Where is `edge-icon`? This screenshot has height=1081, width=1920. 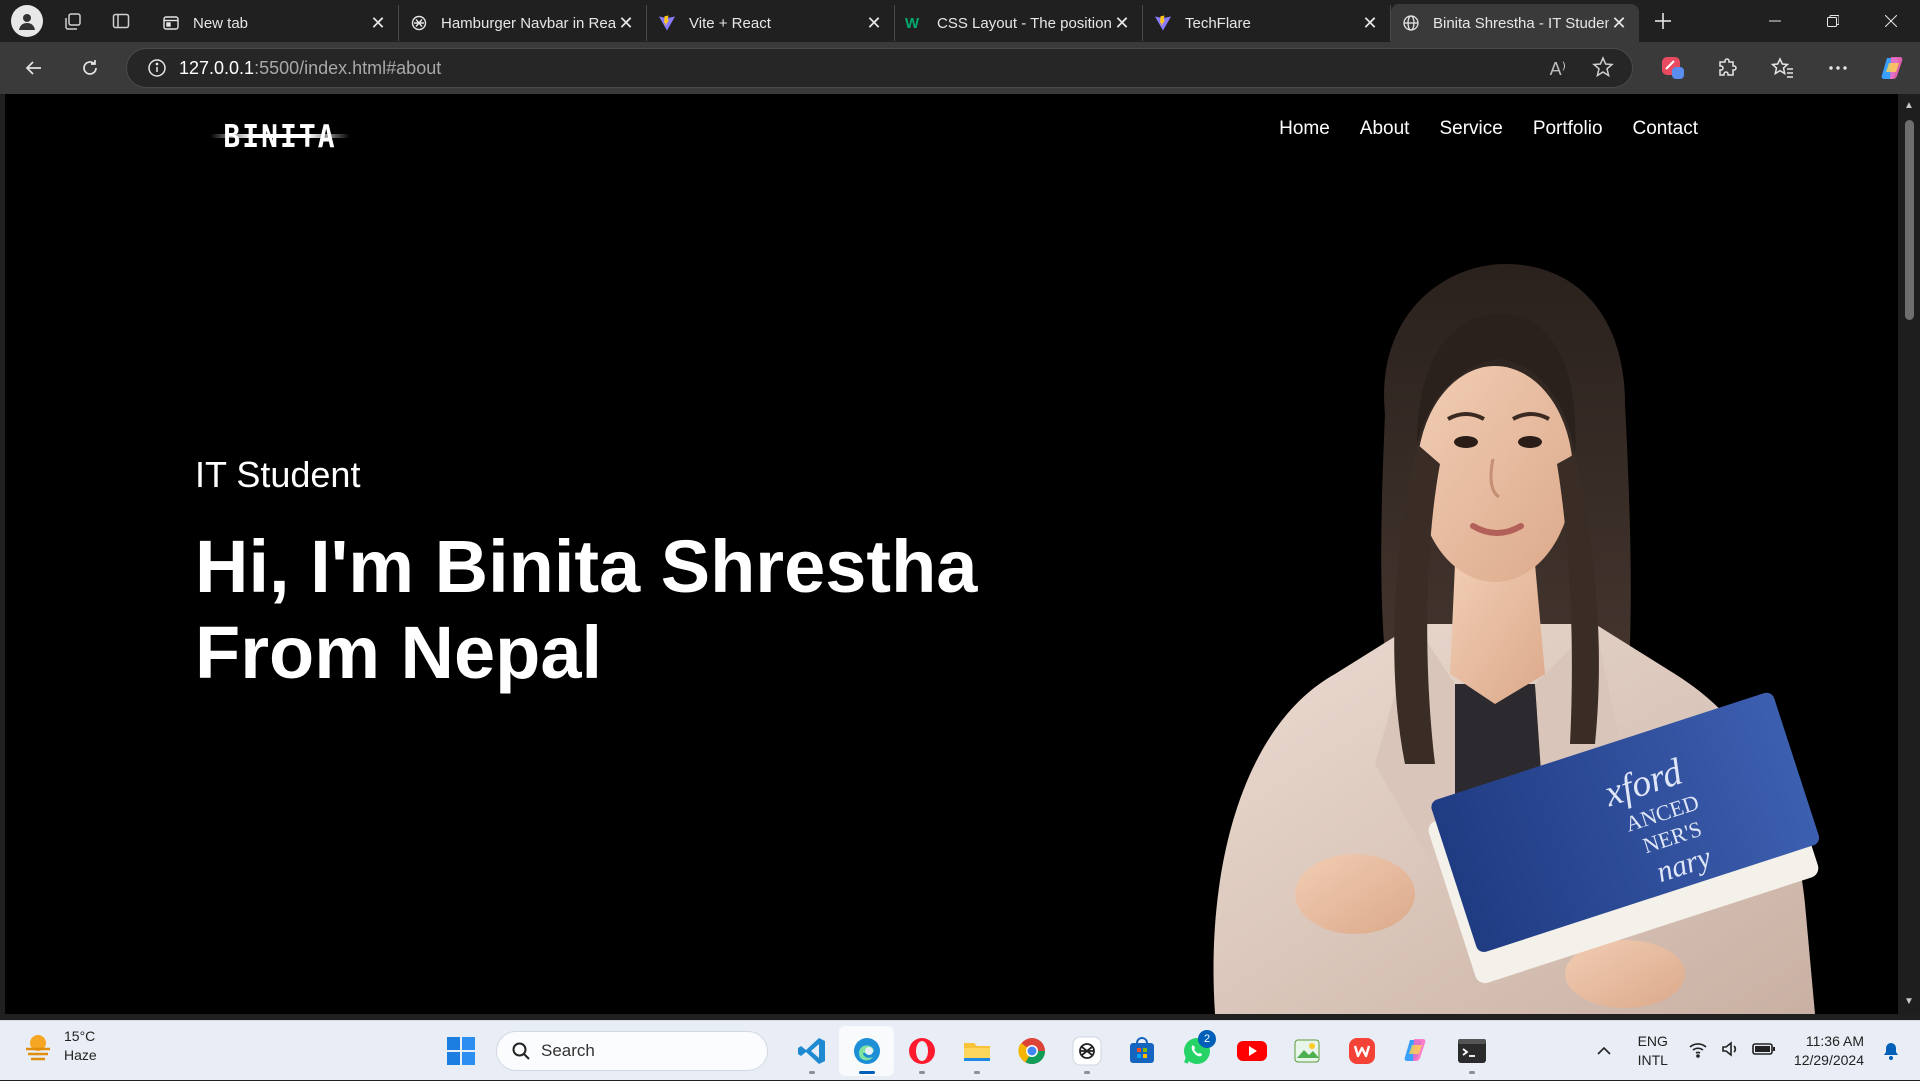 edge-icon is located at coordinates (866, 1051).